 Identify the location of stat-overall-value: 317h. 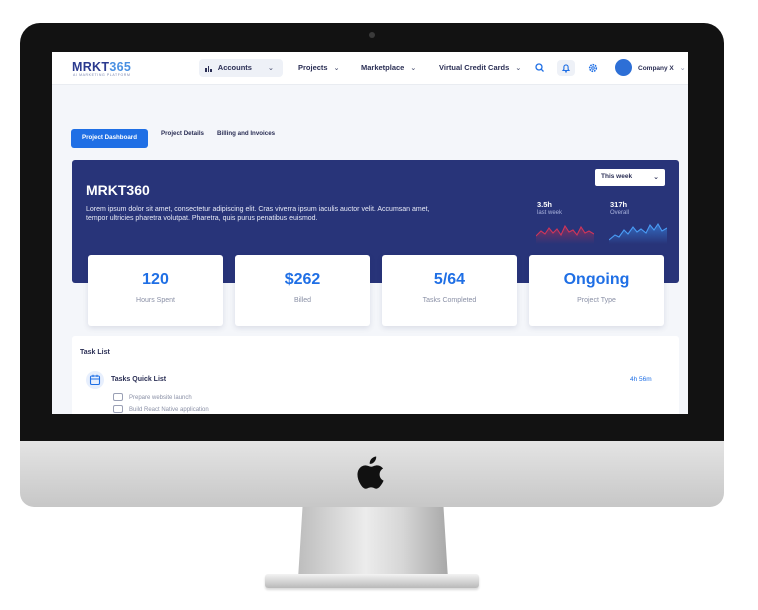
(619, 204).